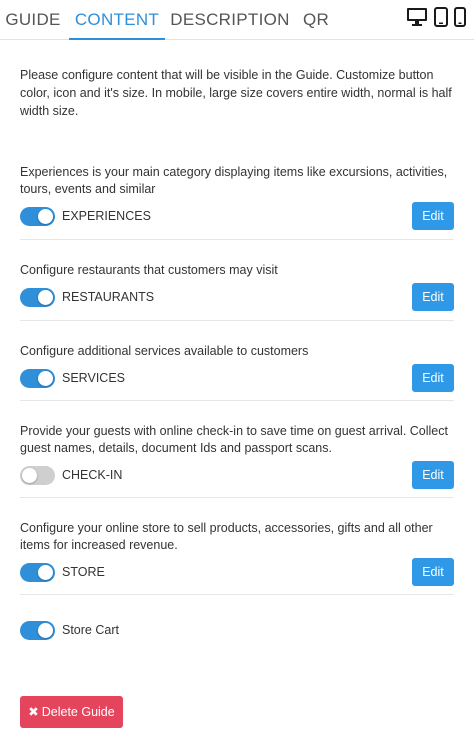 The image size is (474, 740). Describe the element at coordinates (230, 20) in the screenshot. I see `tab-description: DESCRIPTION` at that location.